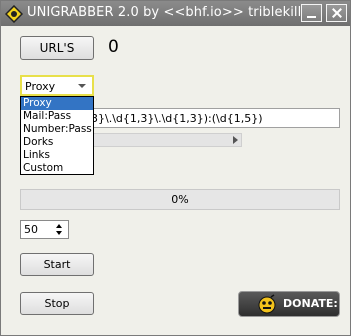  Describe the element at coordinates (31, 229) in the screenshot. I see `threads-value: 50` at that location.